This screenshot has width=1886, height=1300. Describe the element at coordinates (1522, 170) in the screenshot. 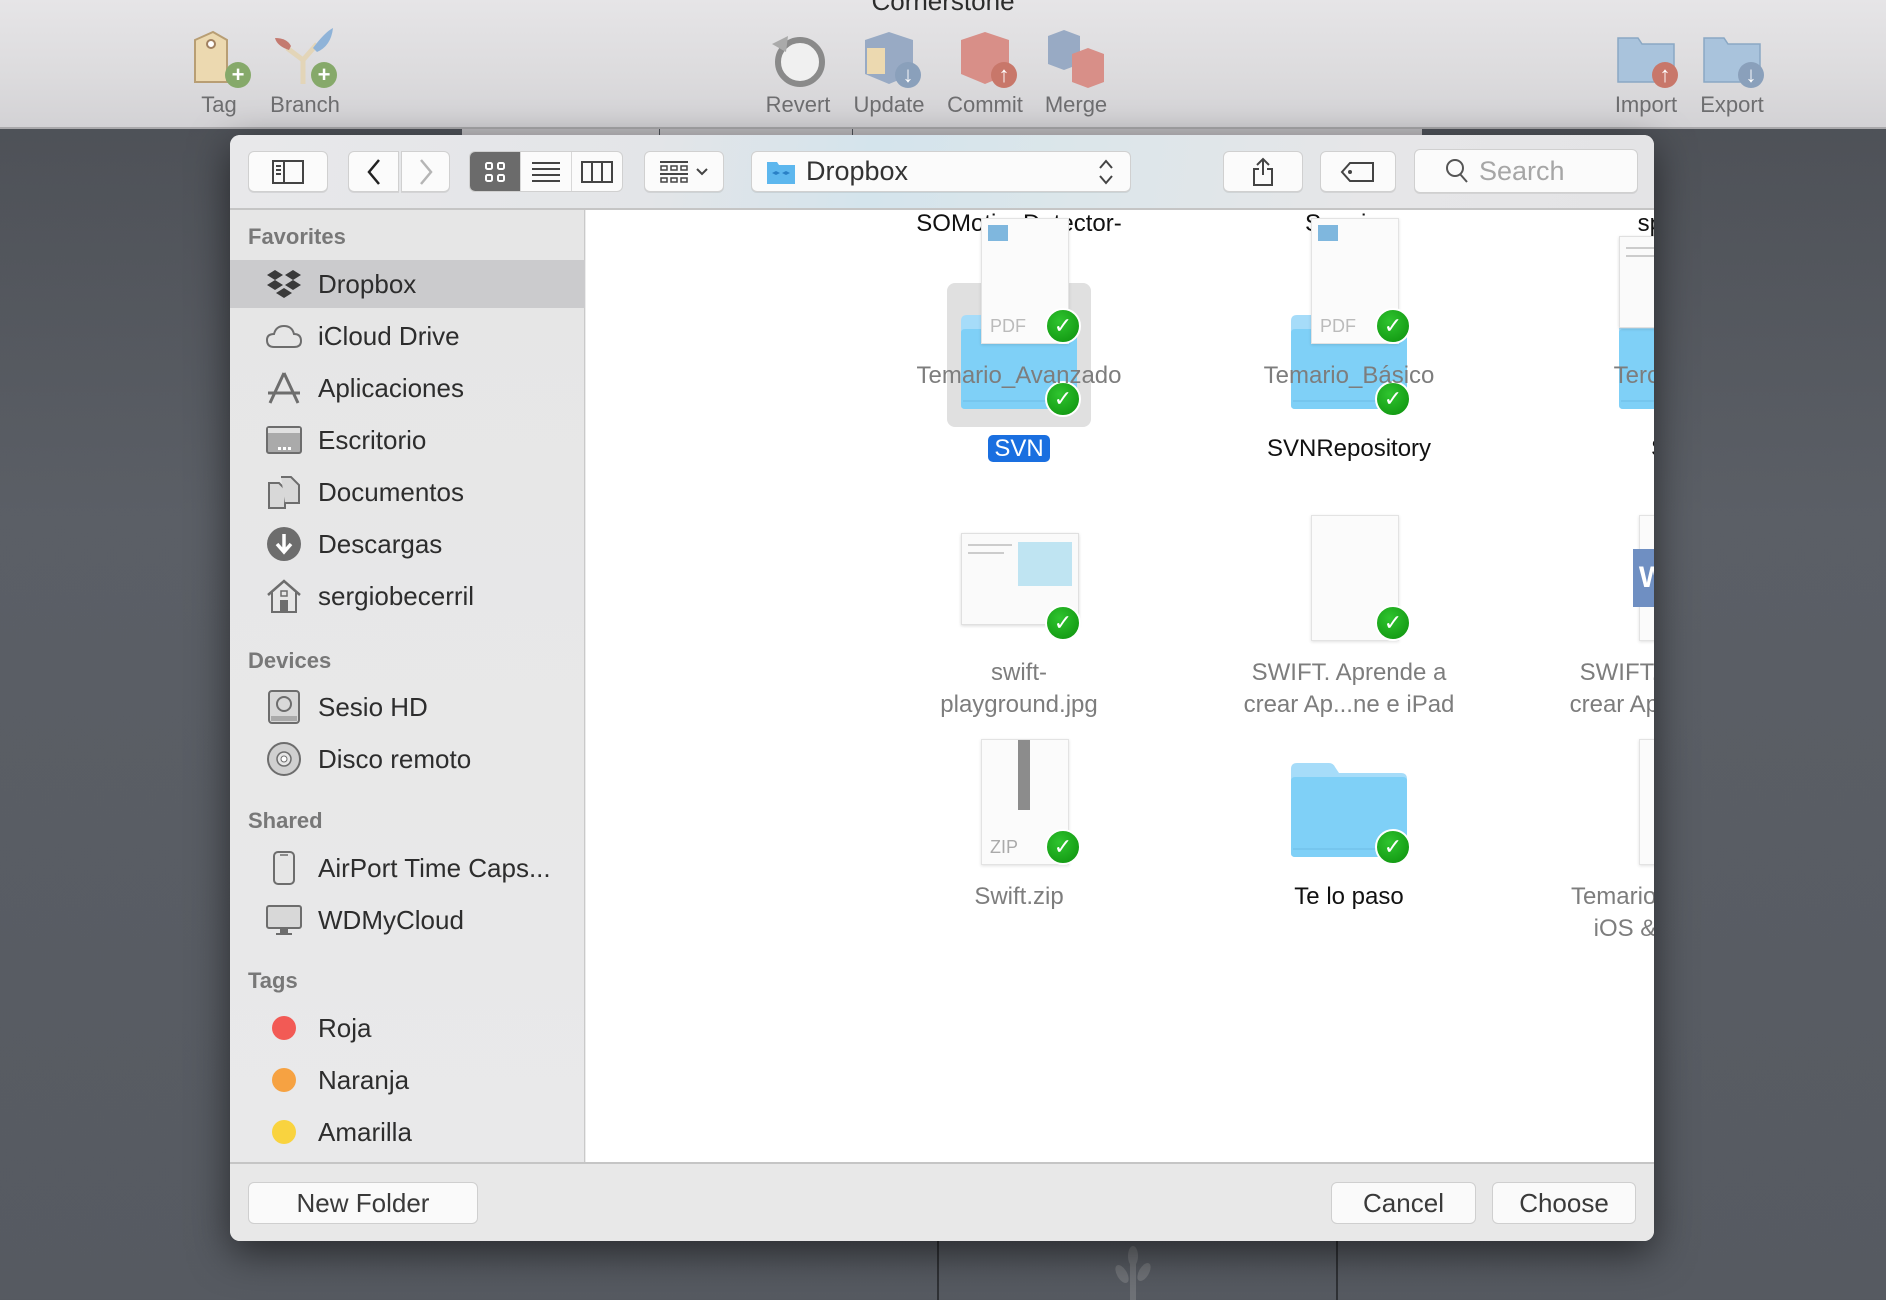

I see `search-placeholder: Search` at that location.